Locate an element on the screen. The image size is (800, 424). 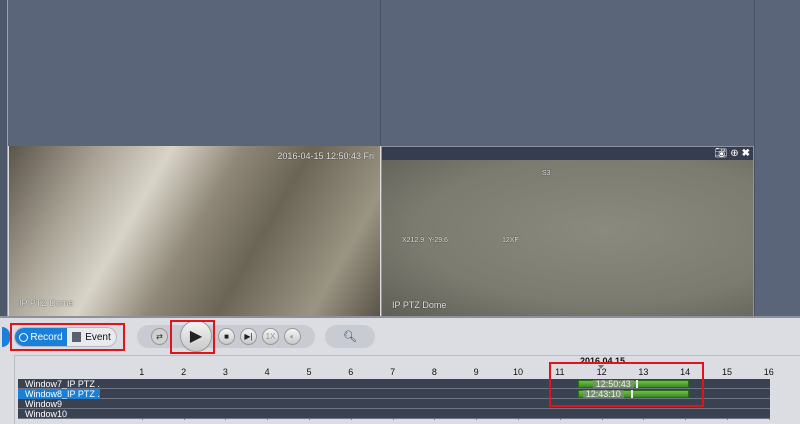
event-icon is located at coordinates (77, 337).